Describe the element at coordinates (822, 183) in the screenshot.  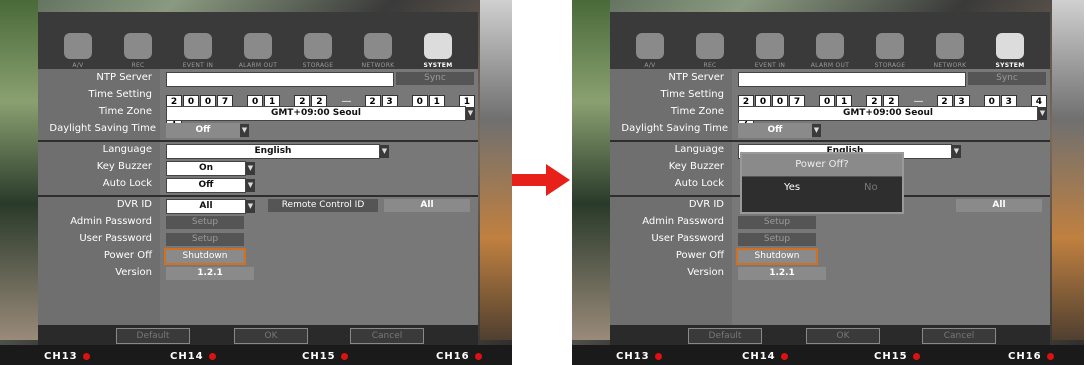
I see `power-off-dialog: Power Off? Yes No` at that location.